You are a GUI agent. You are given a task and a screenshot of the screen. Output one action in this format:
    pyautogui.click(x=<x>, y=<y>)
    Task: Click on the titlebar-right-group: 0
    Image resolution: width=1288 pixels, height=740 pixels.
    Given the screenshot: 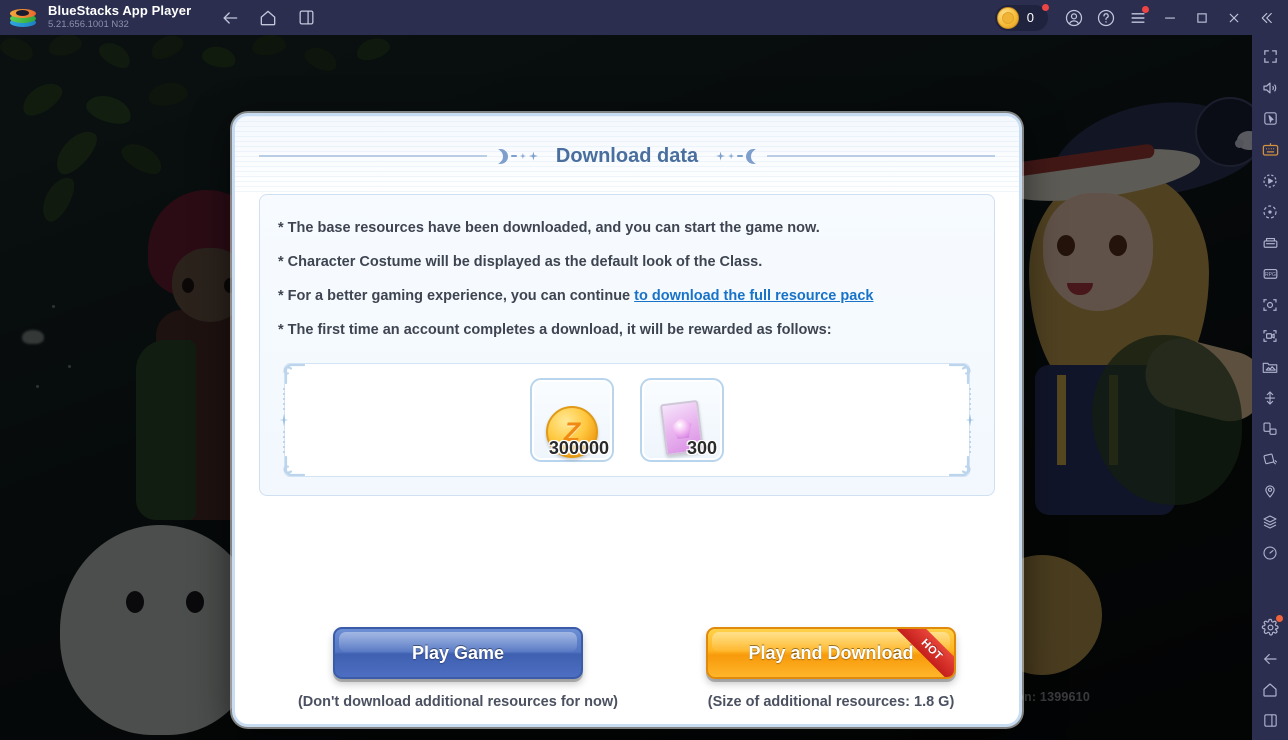 What is the action you would take?
    pyautogui.click(x=1141, y=18)
    